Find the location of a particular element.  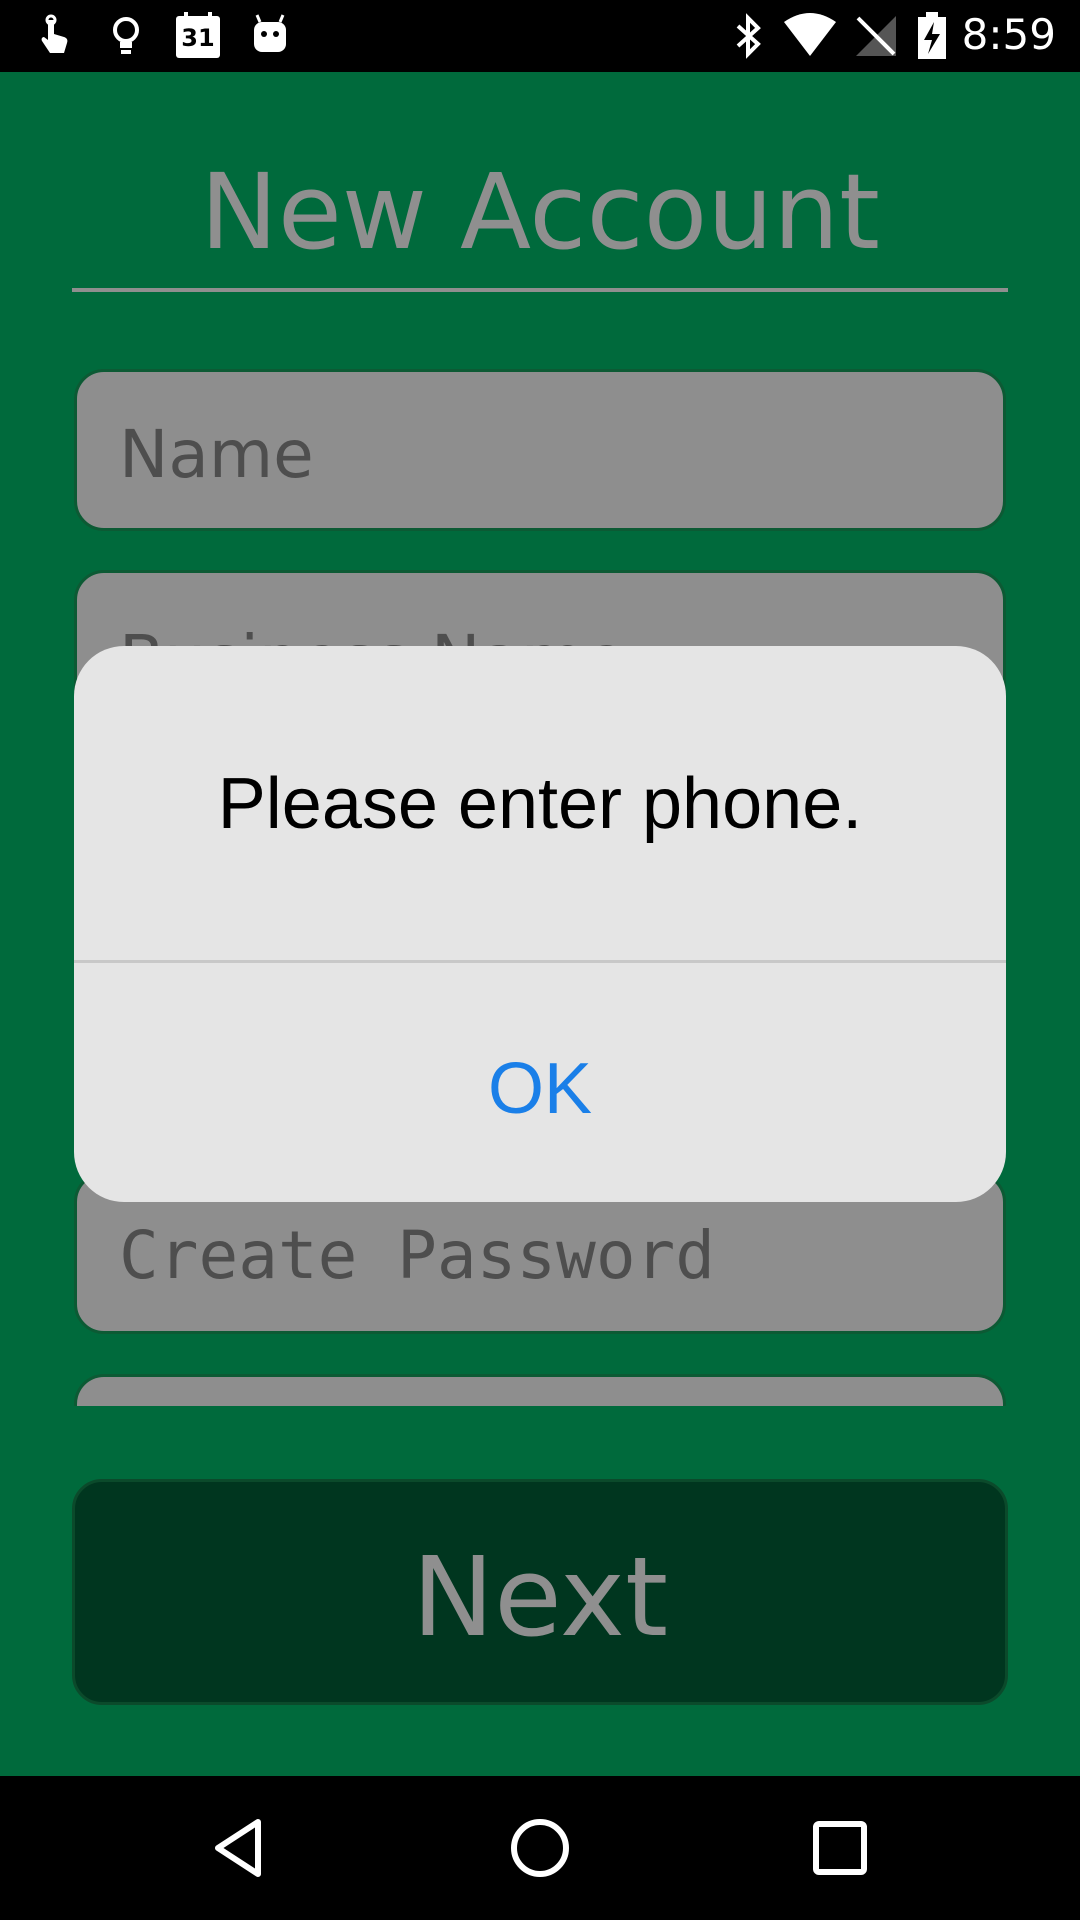

bluetooth-icon is located at coordinates (748, 36).